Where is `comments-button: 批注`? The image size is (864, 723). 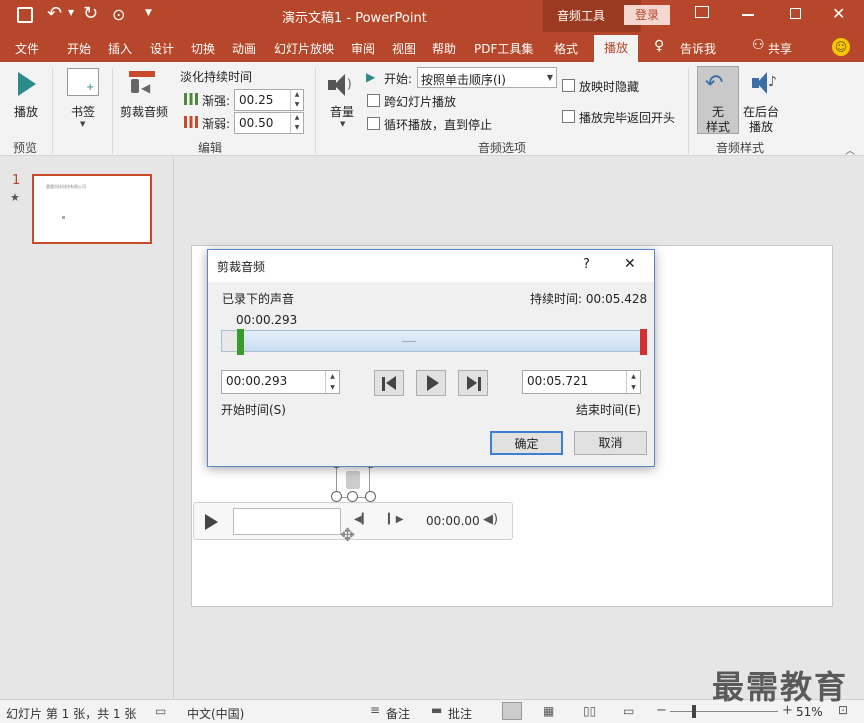
comments-button: 批注 is located at coordinates (460, 713).